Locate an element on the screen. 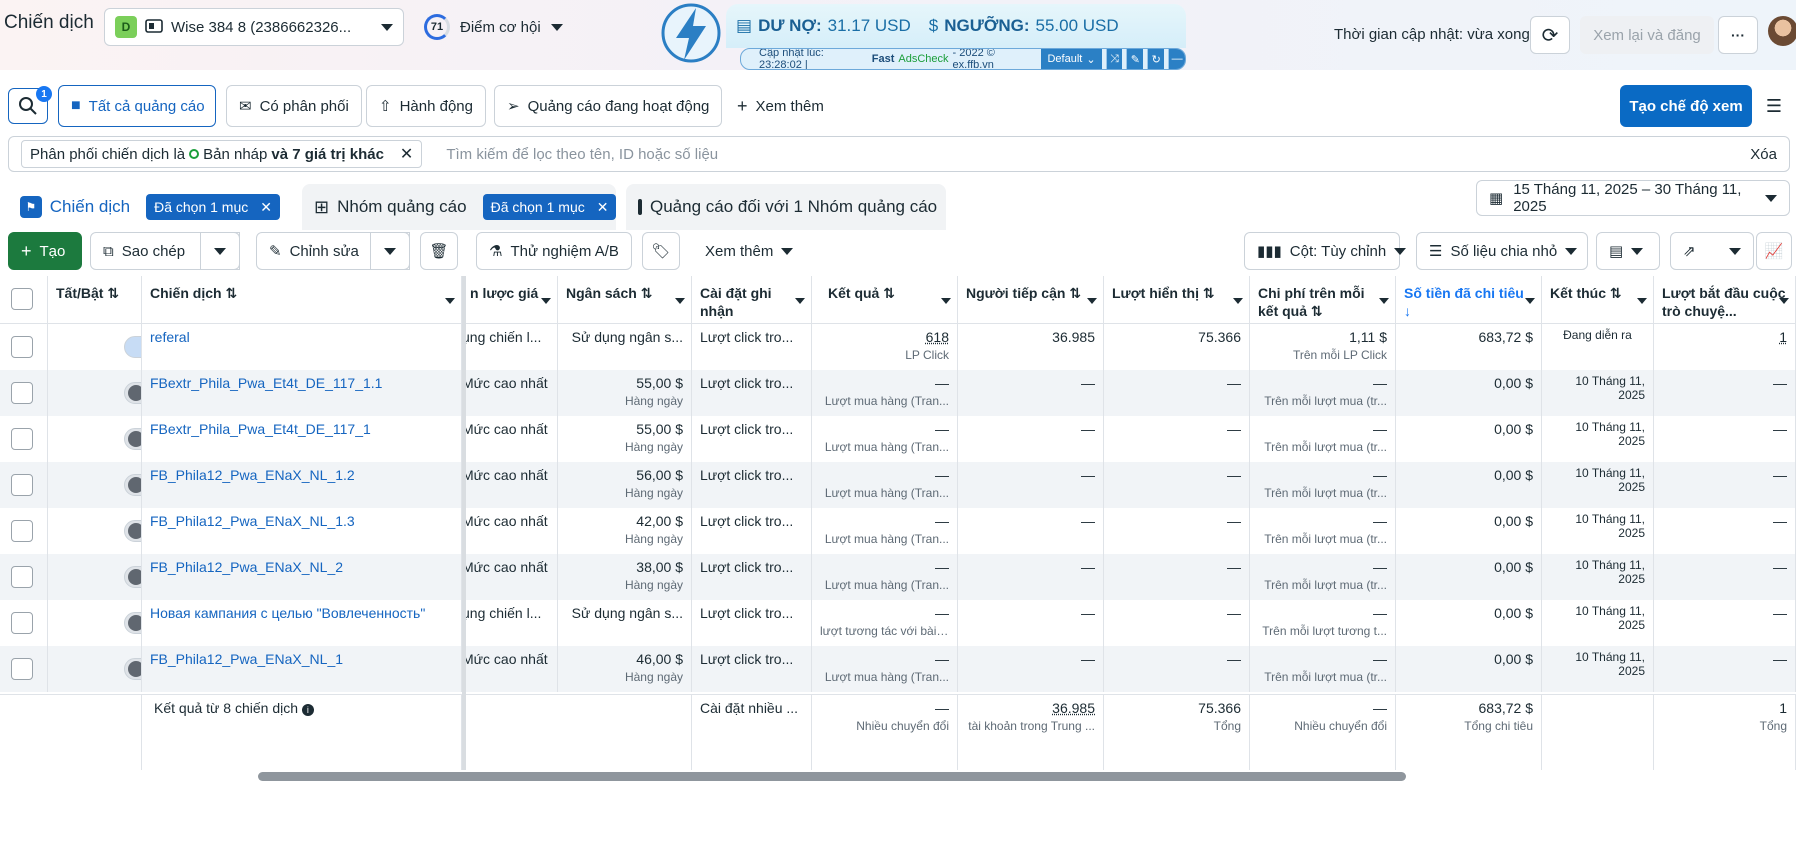 The width and height of the screenshot is (1796, 858). col-ends: Kết thúc ⇅ is located at coordinates (1598, 300).